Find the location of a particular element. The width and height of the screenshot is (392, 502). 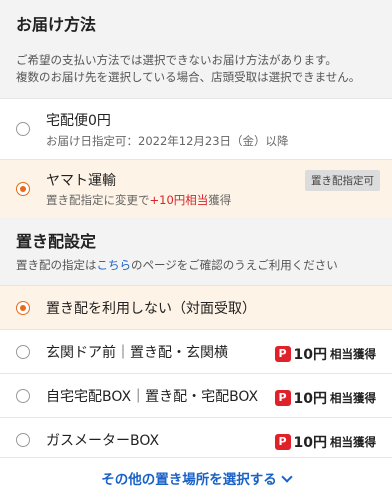

chevron-down-icon is located at coordinates (287, 477).